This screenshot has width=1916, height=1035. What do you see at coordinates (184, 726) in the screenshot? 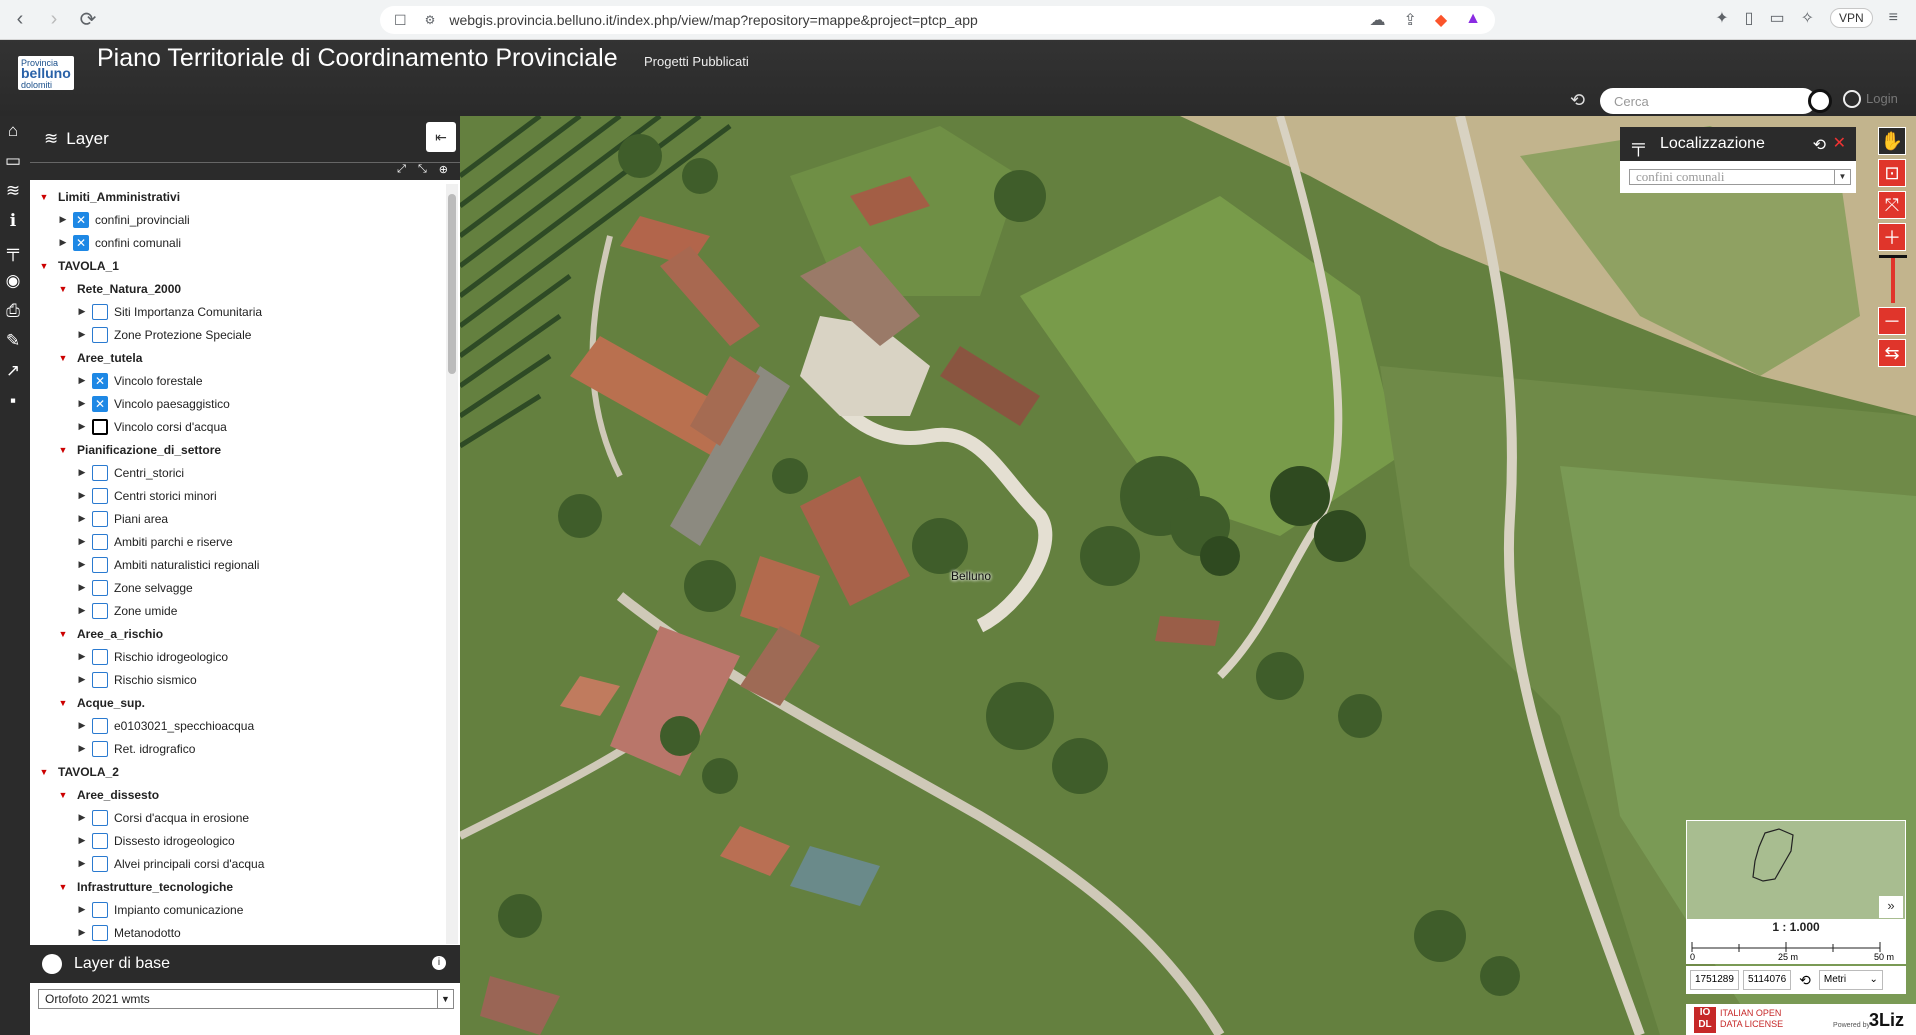
I see `layer-label: e0103021_specchioacqua` at bounding box center [184, 726].